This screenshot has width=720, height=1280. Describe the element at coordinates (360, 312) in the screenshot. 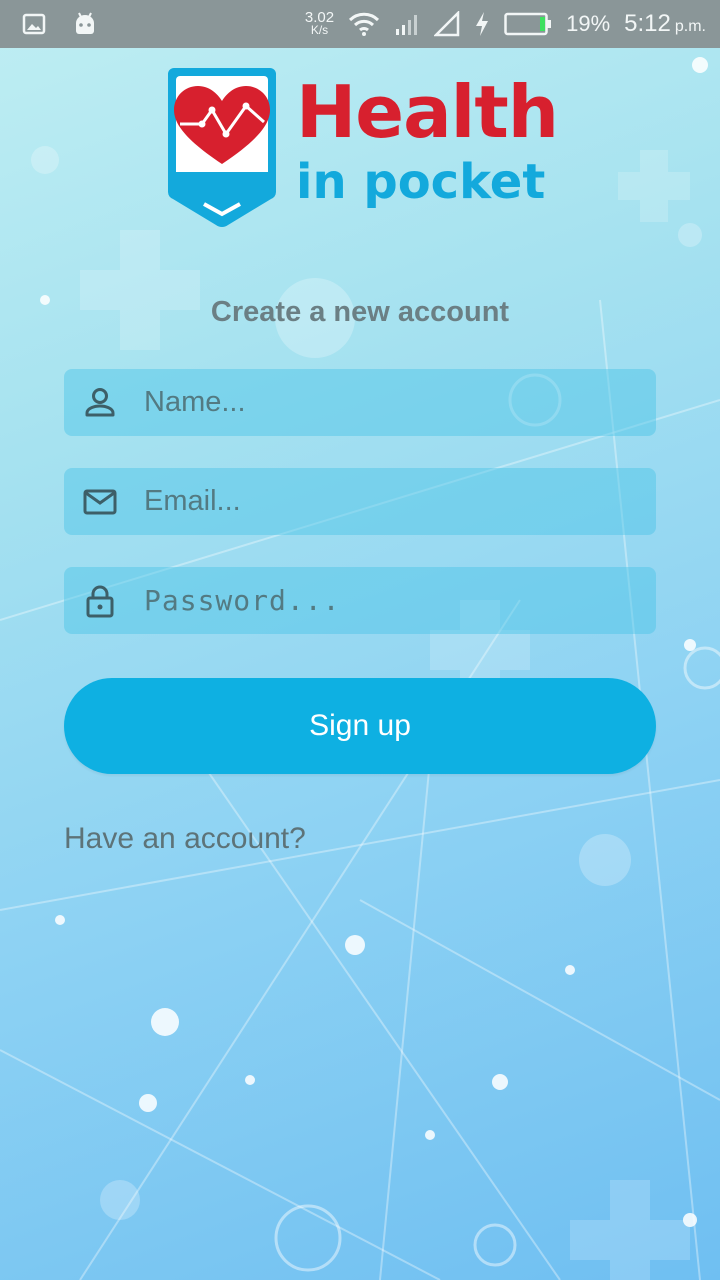

I see `page-title: Create a new account` at that location.